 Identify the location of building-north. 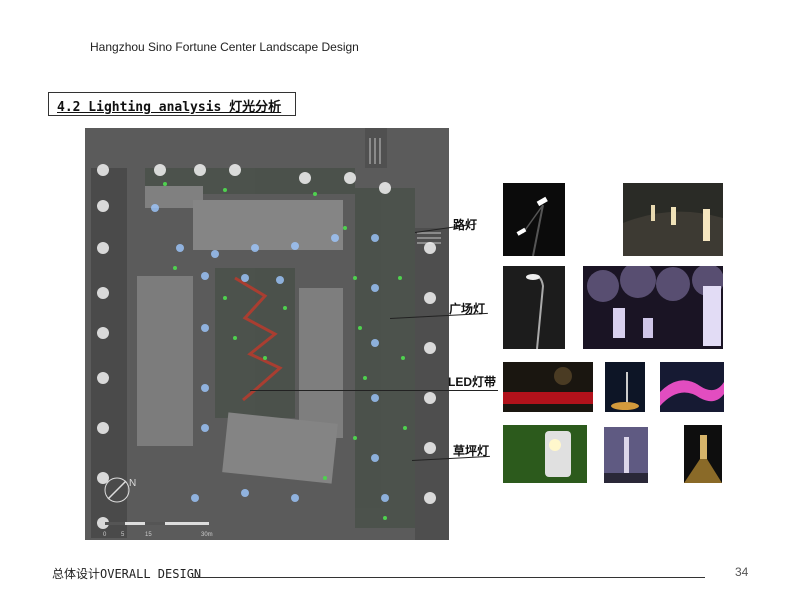
(268, 225).